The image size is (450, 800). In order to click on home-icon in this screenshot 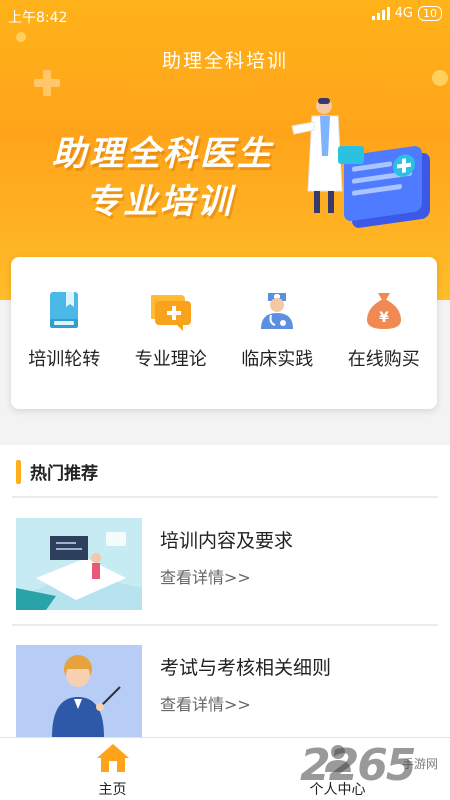, I will do `click(112, 758)`.